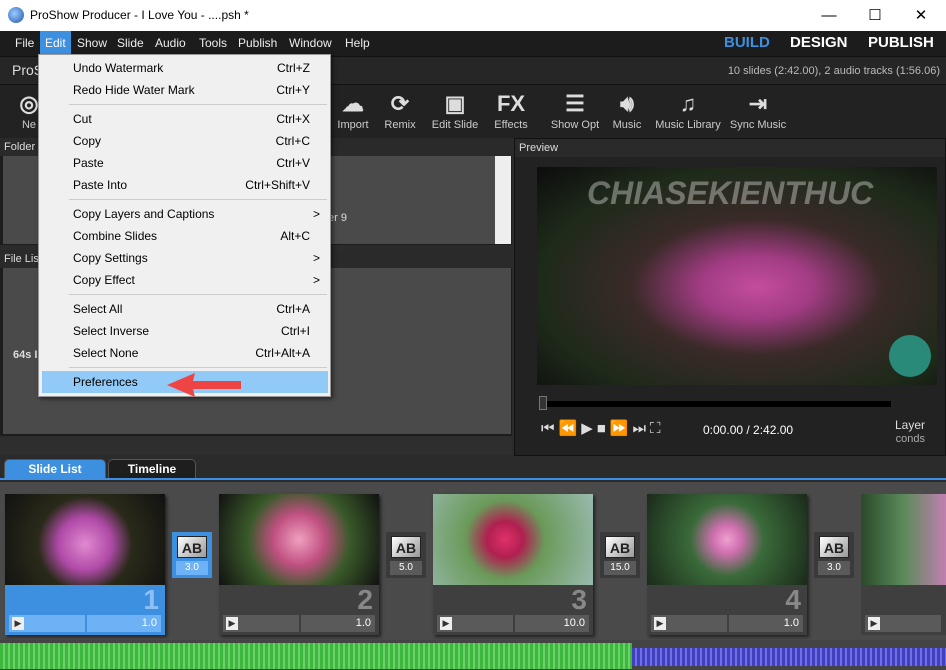  Describe the element at coordinates (657, 428) in the screenshot. I see `fullscreen-icon: ⛶` at that location.